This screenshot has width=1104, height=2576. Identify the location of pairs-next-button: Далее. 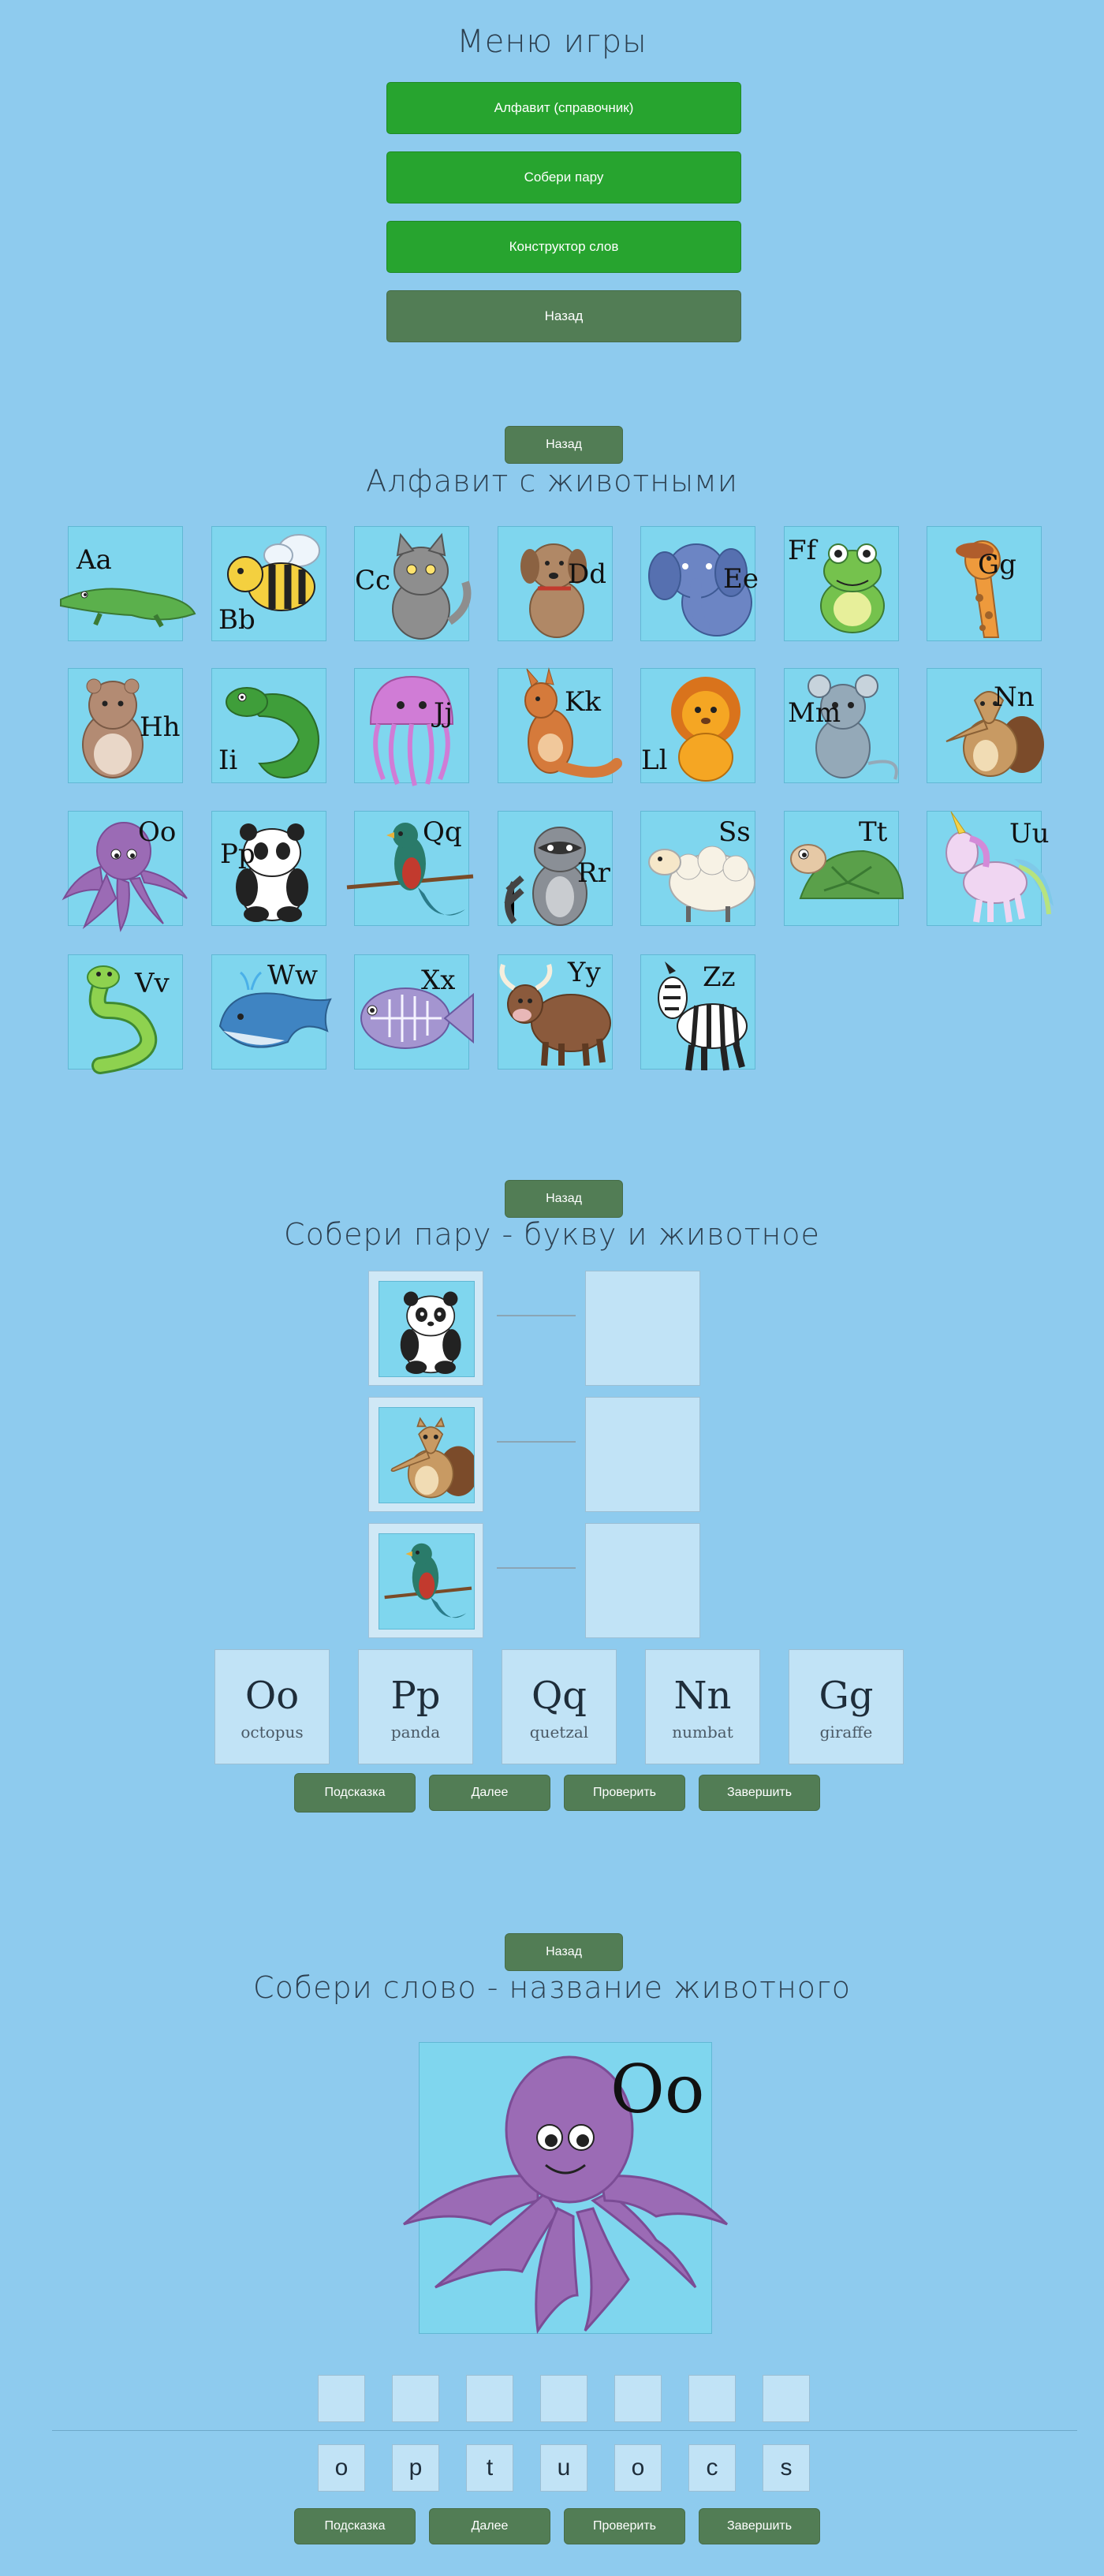
(490, 1793).